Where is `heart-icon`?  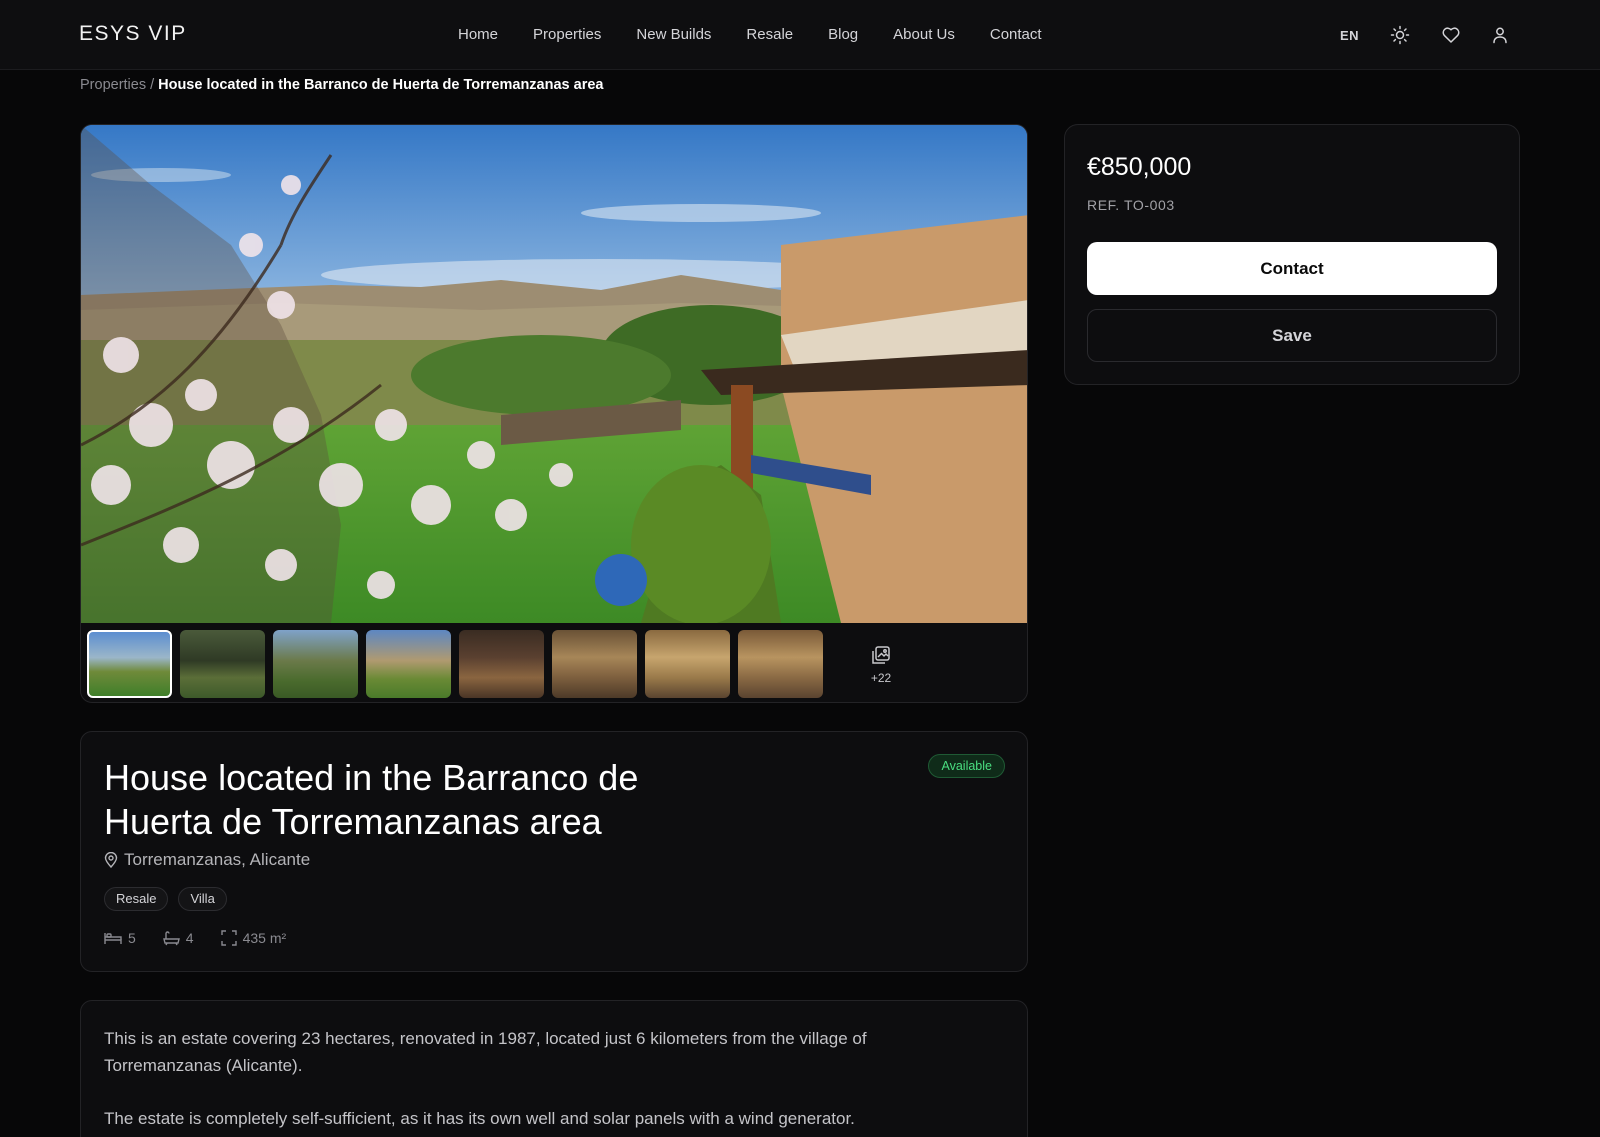
heart-icon is located at coordinates (1451, 35).